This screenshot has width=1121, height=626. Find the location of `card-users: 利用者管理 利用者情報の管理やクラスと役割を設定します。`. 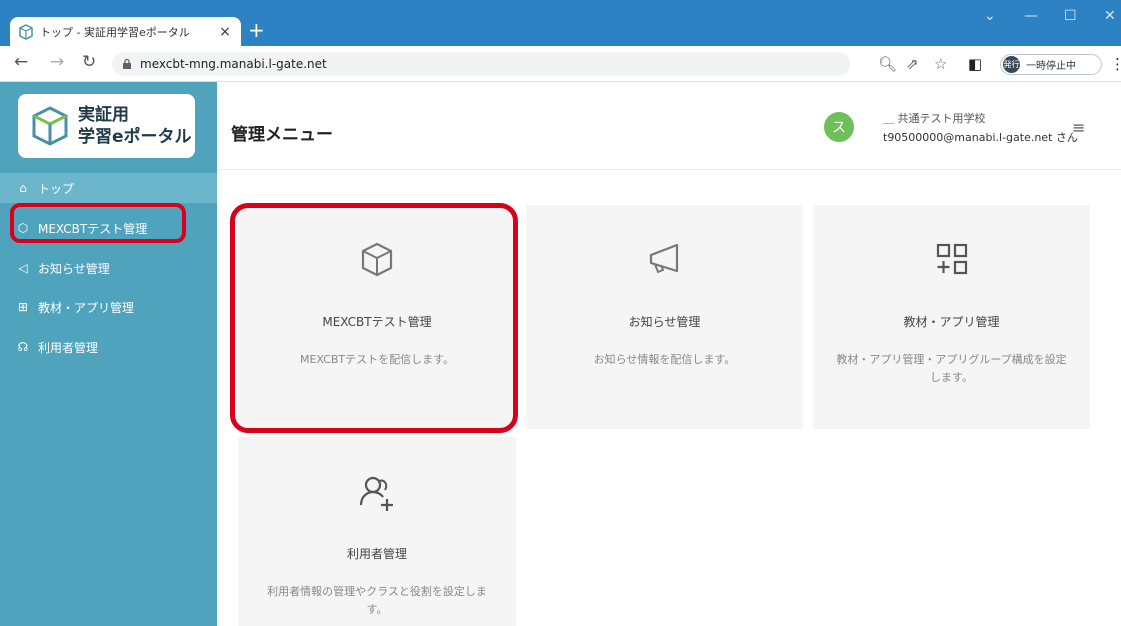

card-users: 利用者管理 利用者情報の管理やクラスと役割を設定します。 is located at coordinates (377, 531).